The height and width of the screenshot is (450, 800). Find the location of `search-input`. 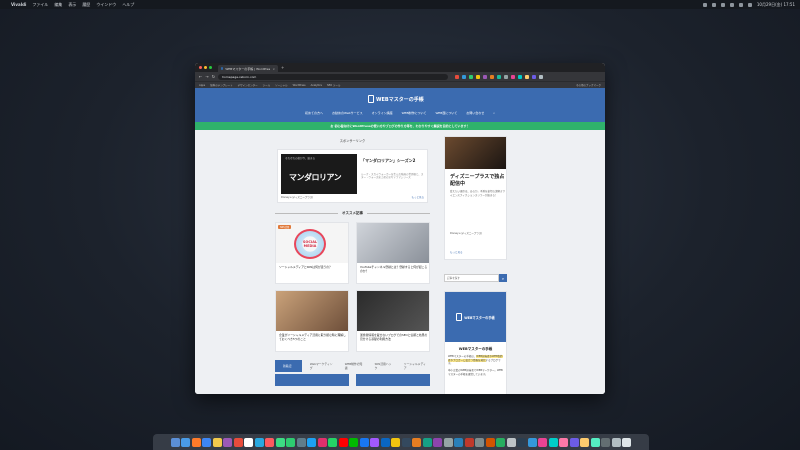

search-input is located at coordinates (471, 278).